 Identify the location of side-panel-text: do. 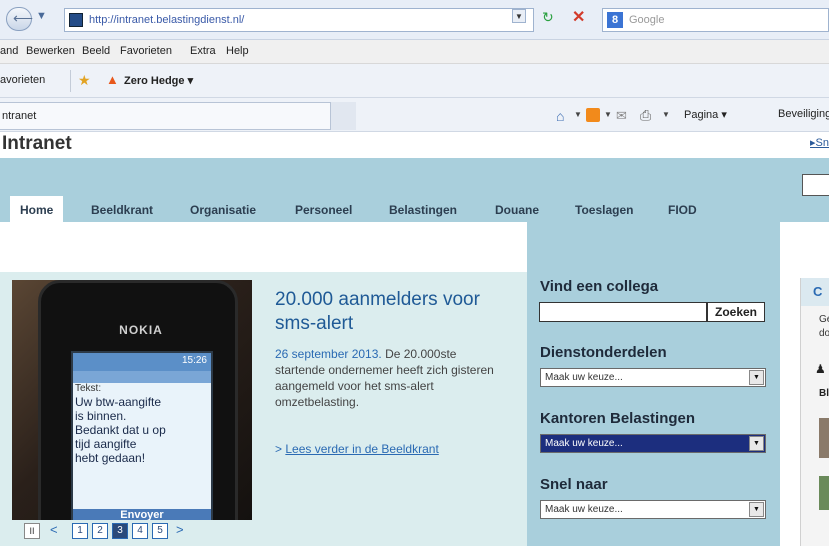
(824, 333).